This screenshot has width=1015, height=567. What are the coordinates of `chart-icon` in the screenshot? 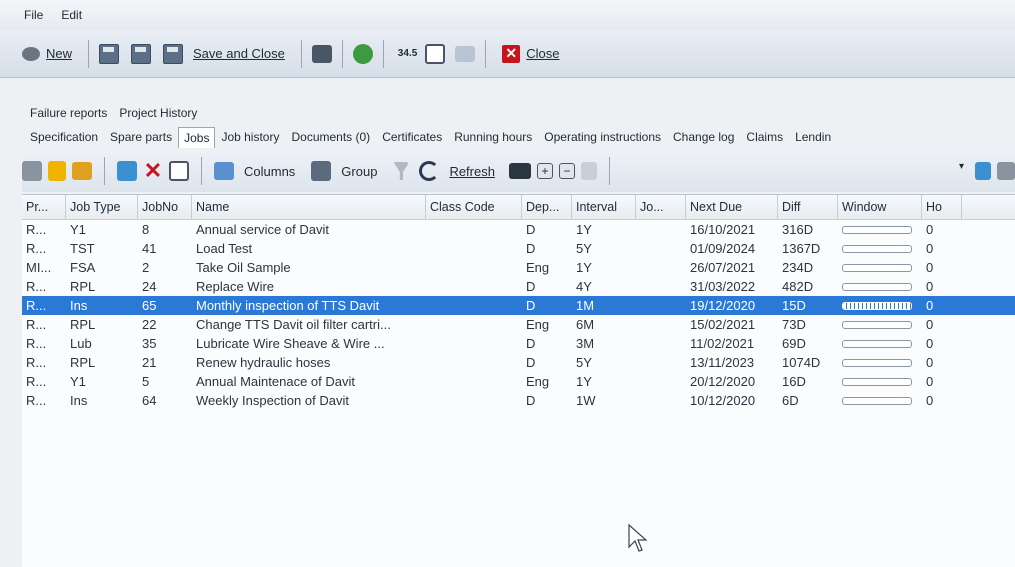 It's located at (465, 53).